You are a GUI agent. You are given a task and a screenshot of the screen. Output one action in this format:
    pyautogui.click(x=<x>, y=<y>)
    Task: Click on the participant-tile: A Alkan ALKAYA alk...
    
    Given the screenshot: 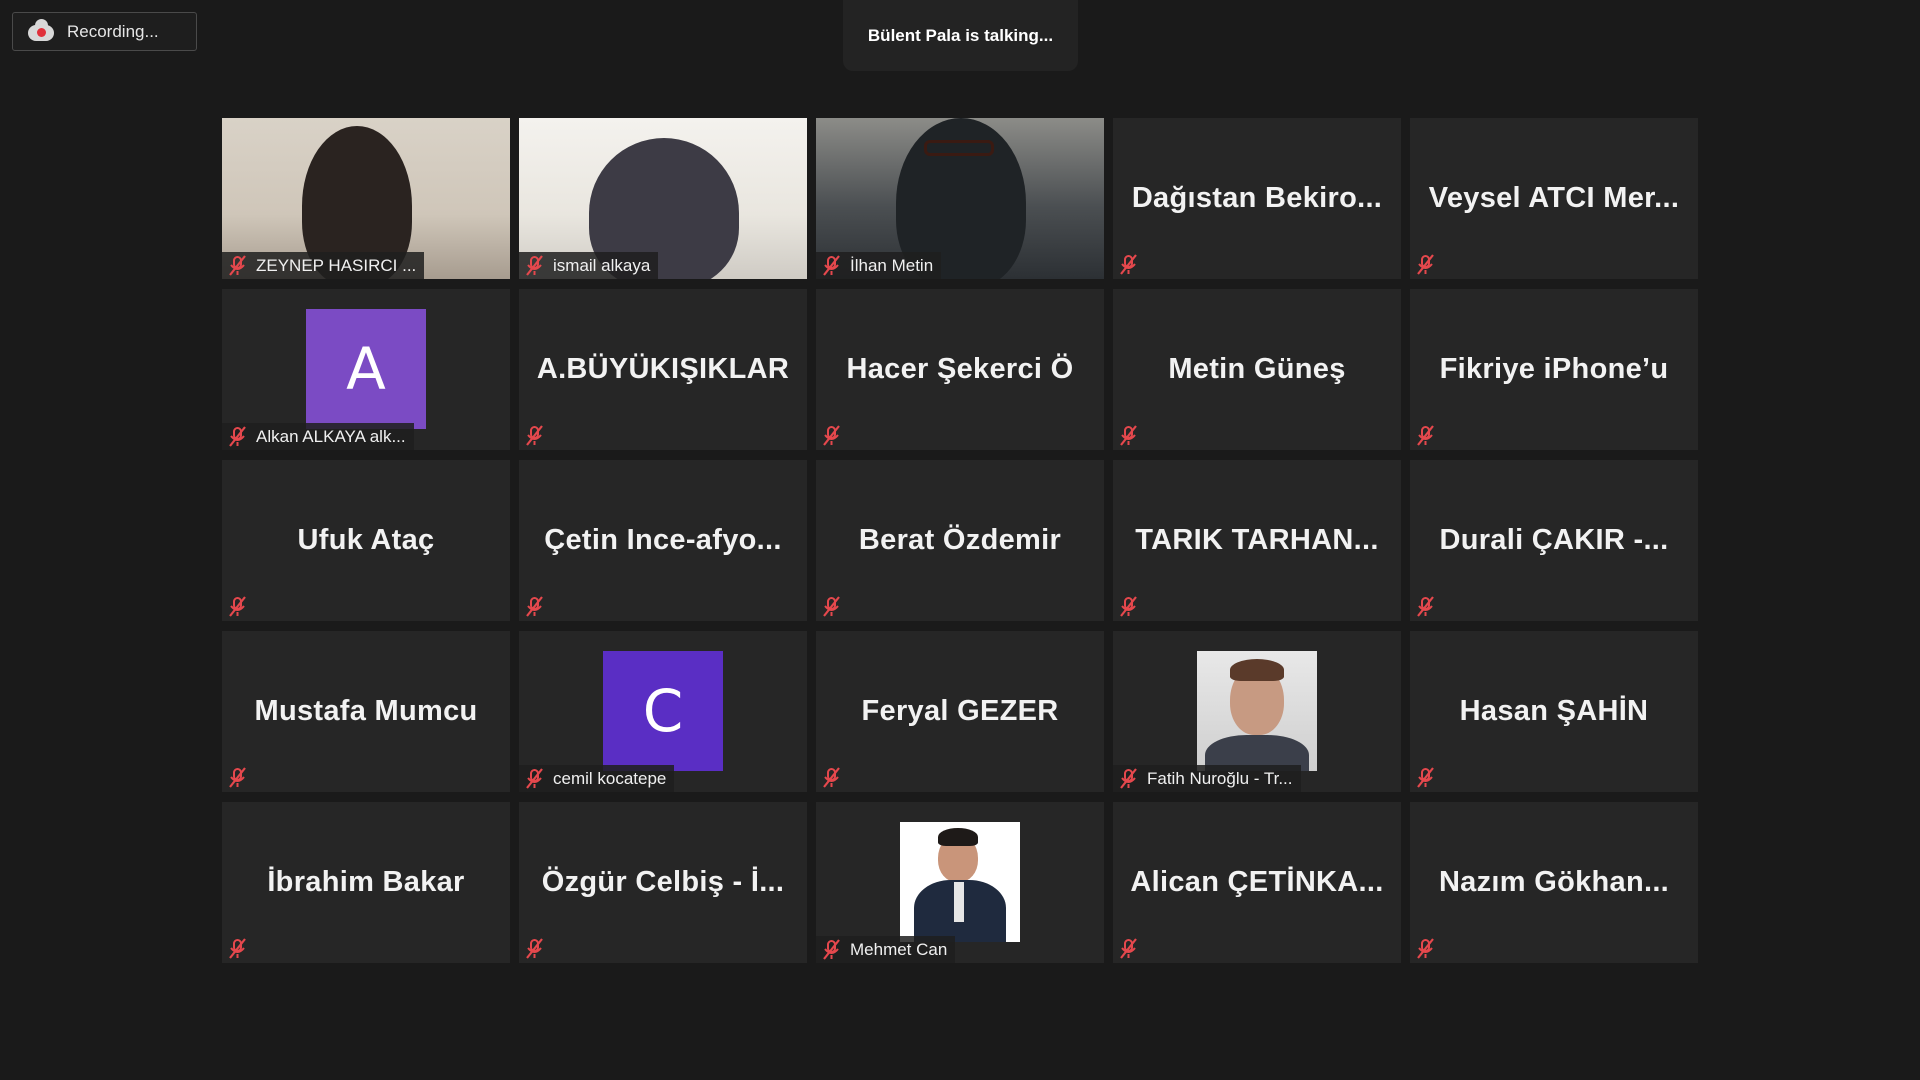 What is the action you would take?
    pyautogui.click(x=366, y=369)
    